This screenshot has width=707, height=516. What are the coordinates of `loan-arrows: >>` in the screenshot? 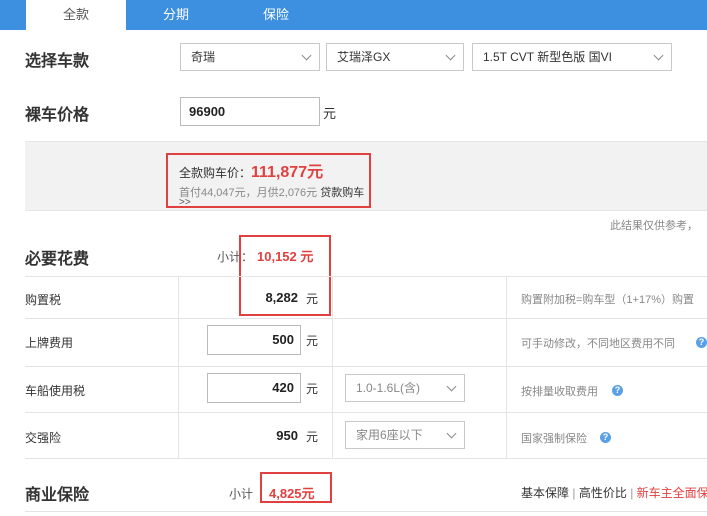 It's located at (185, 202).